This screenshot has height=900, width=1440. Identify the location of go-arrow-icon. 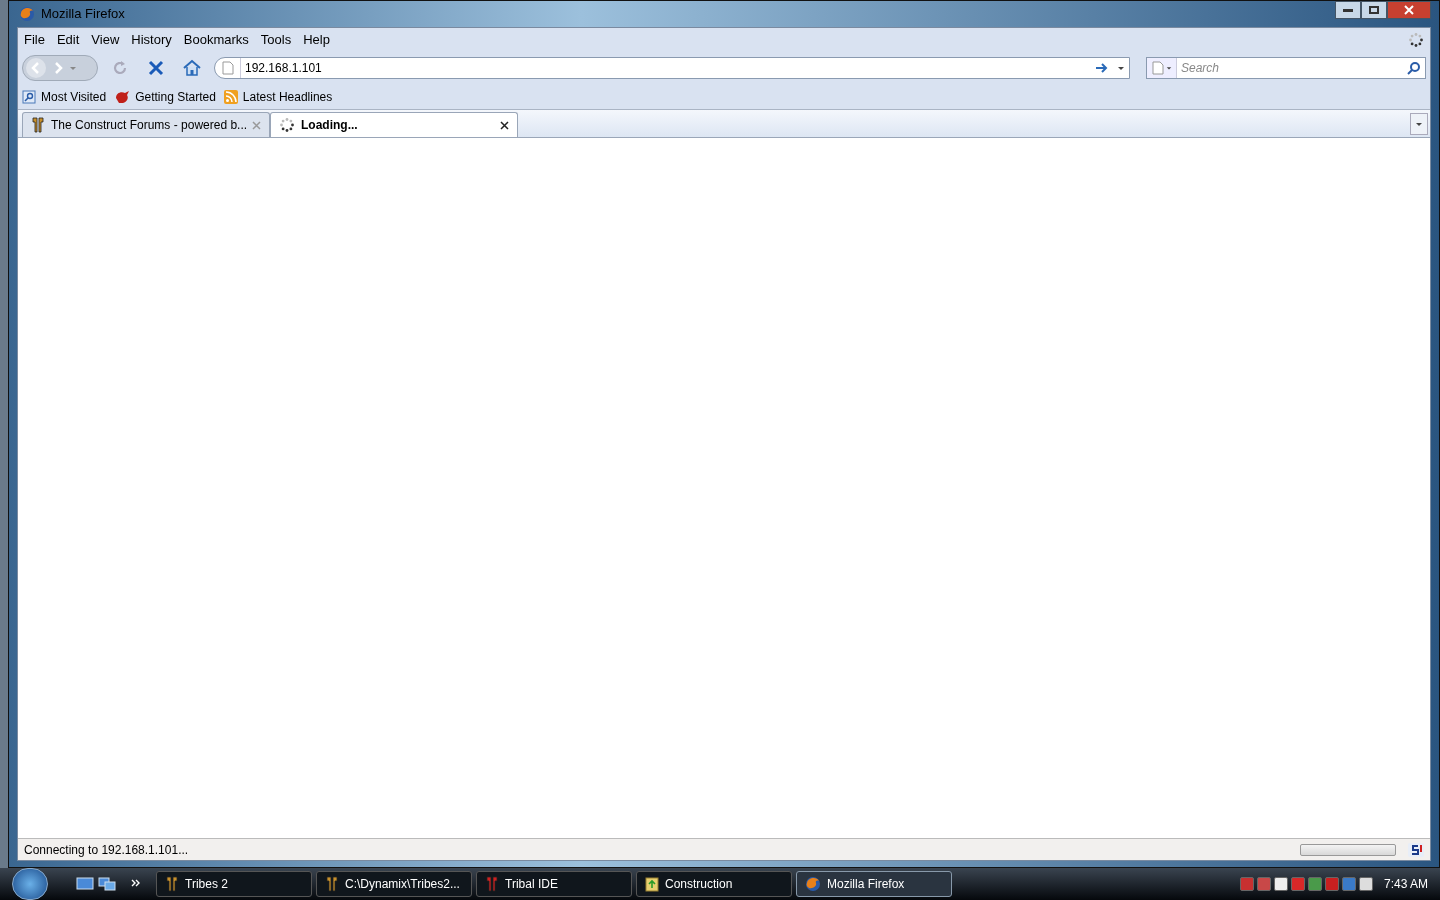
(1102, 68).